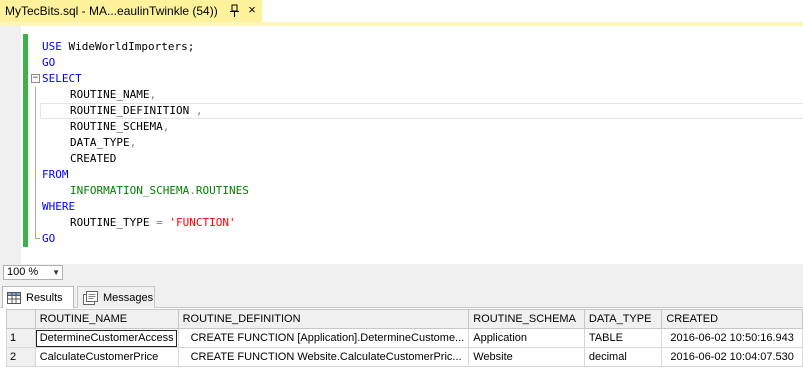 Image resolution: width=803 pixels, height=384 pixels. I want to click on row-number: 2, so click(21, 357).